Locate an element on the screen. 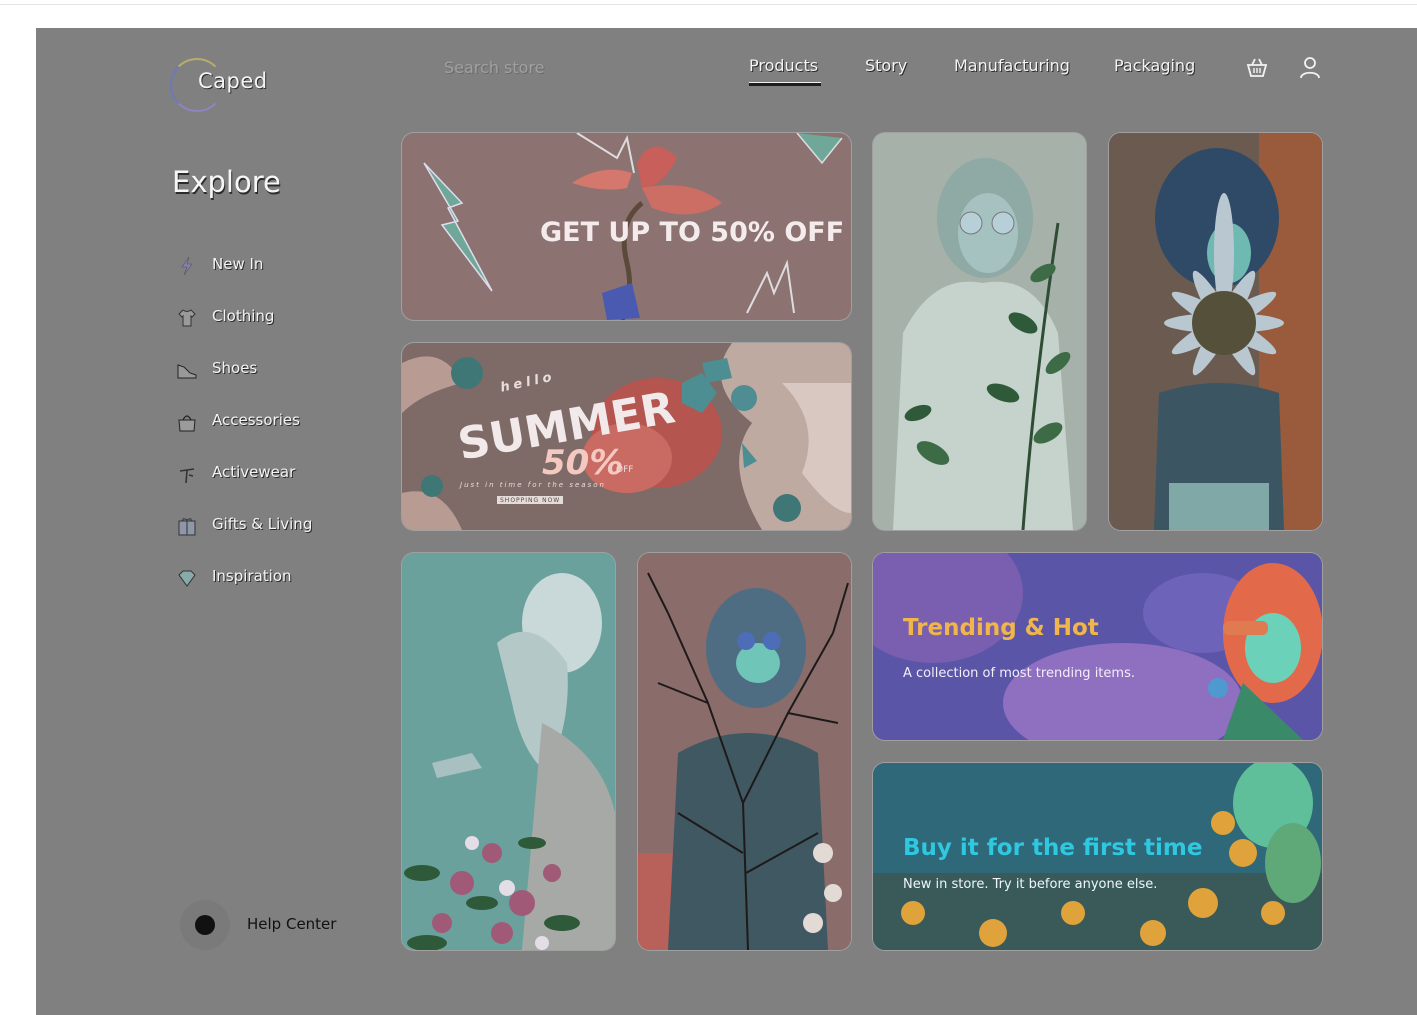 The height and width of the screenshot is (1015, 1417). sidebar-item-label: Gifts & Living is located at coordinates (262, 524).